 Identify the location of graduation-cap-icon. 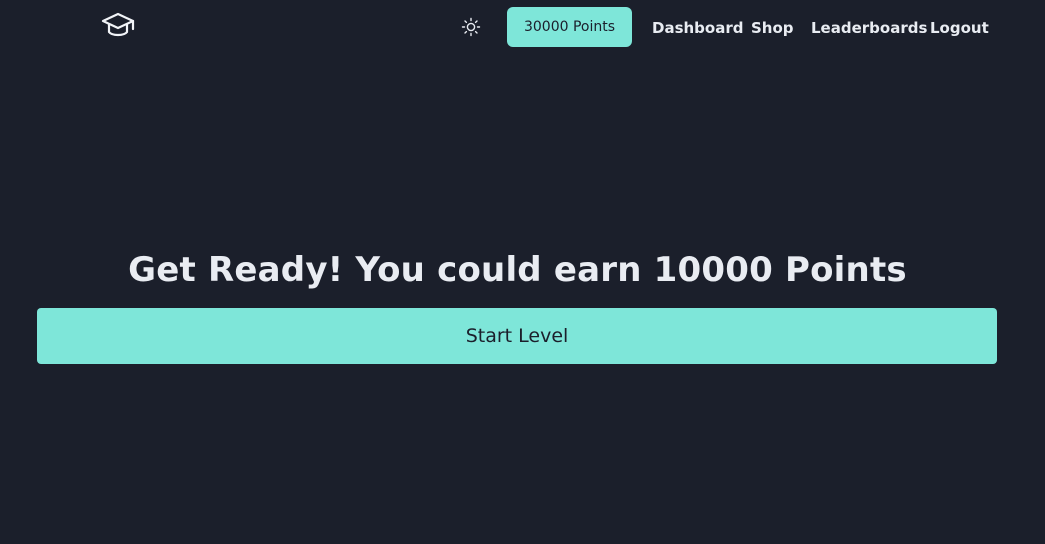
(118, 26).